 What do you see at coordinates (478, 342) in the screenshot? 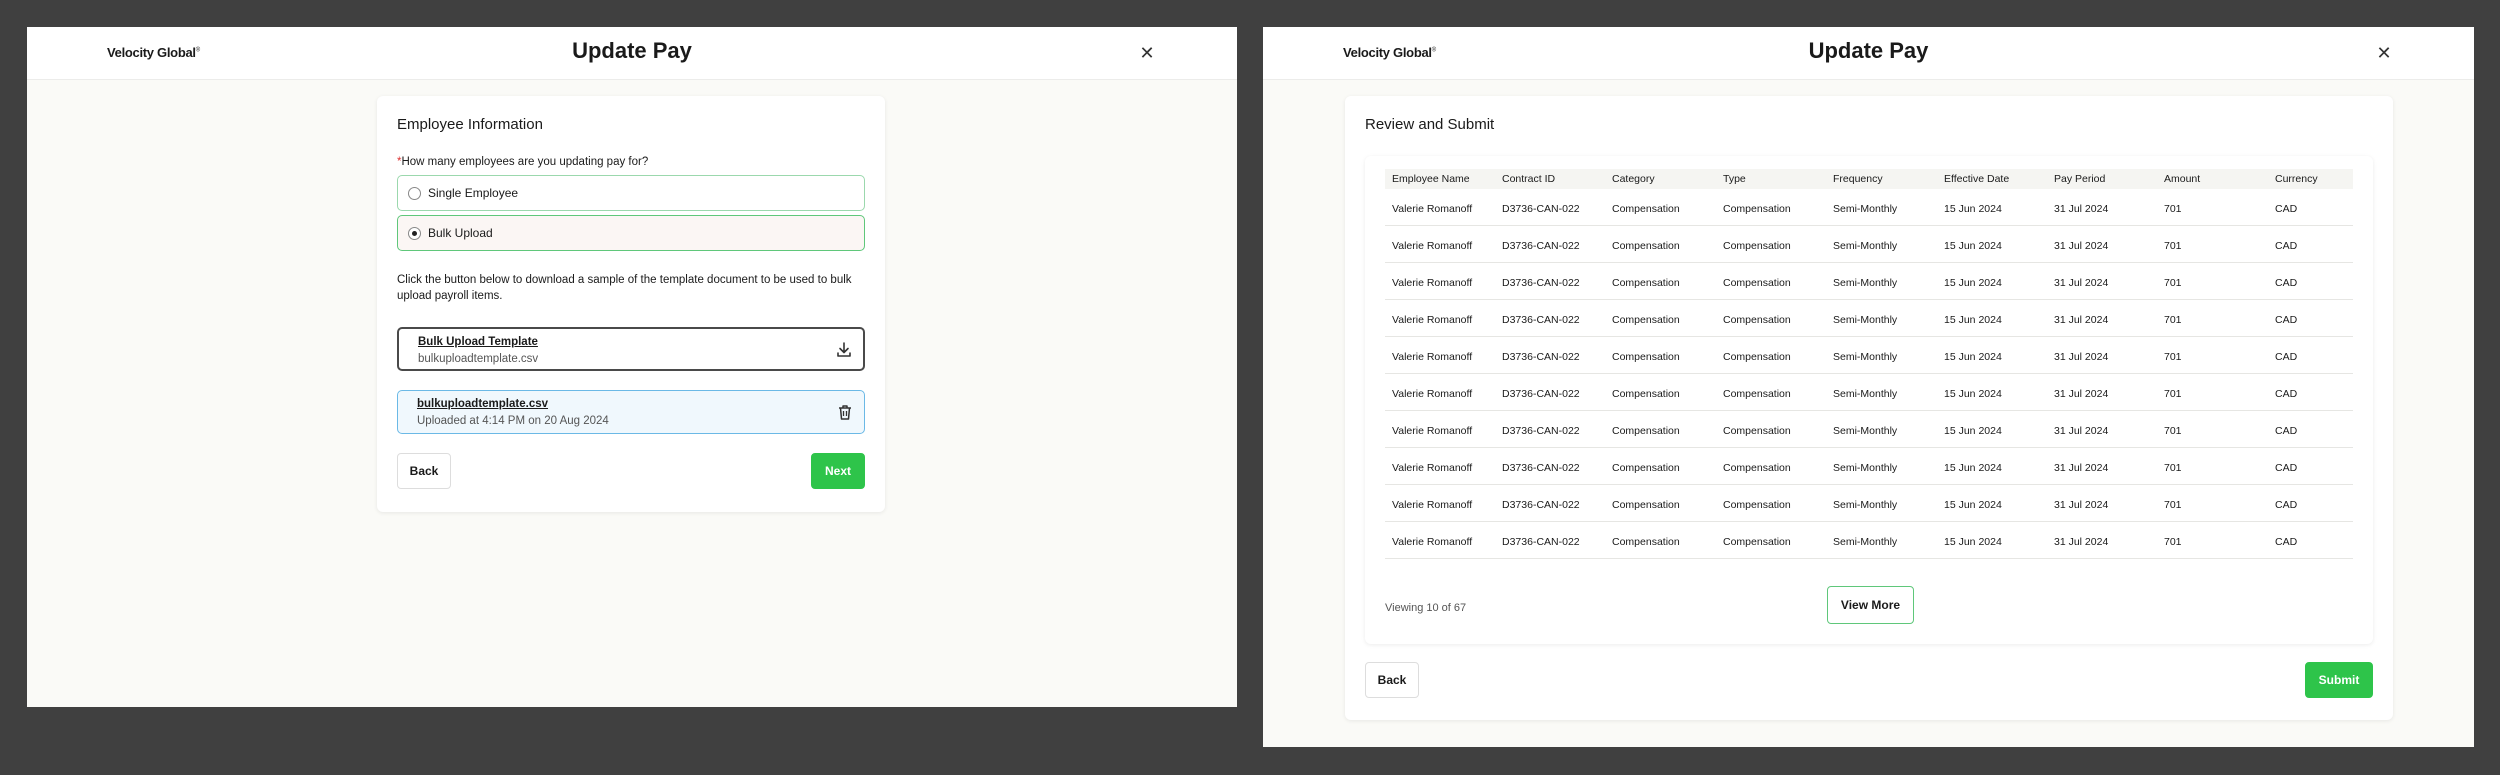
I see `template-title: Bulk Upload Template` at bounding box center [478, 342].